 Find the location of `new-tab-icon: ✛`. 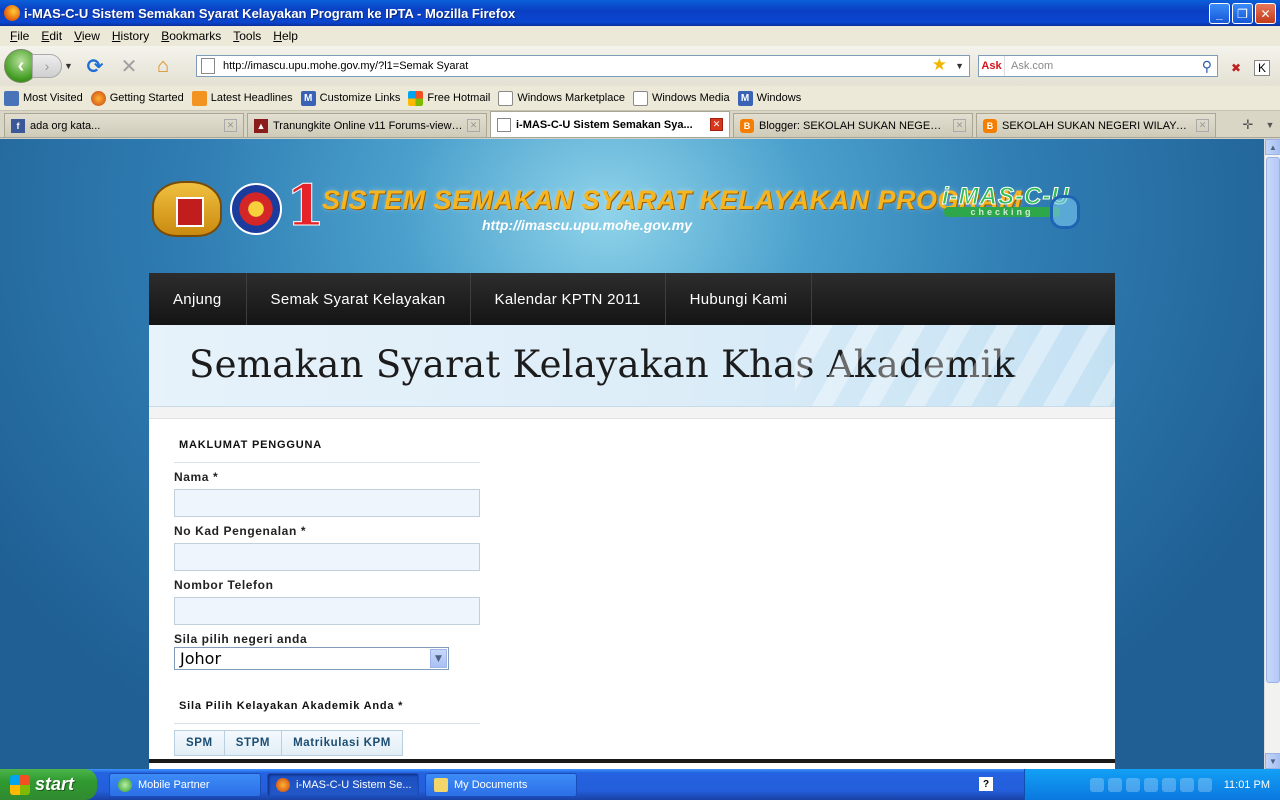

new-tab-icon: ✛ is located at coordinates (1248, 125).